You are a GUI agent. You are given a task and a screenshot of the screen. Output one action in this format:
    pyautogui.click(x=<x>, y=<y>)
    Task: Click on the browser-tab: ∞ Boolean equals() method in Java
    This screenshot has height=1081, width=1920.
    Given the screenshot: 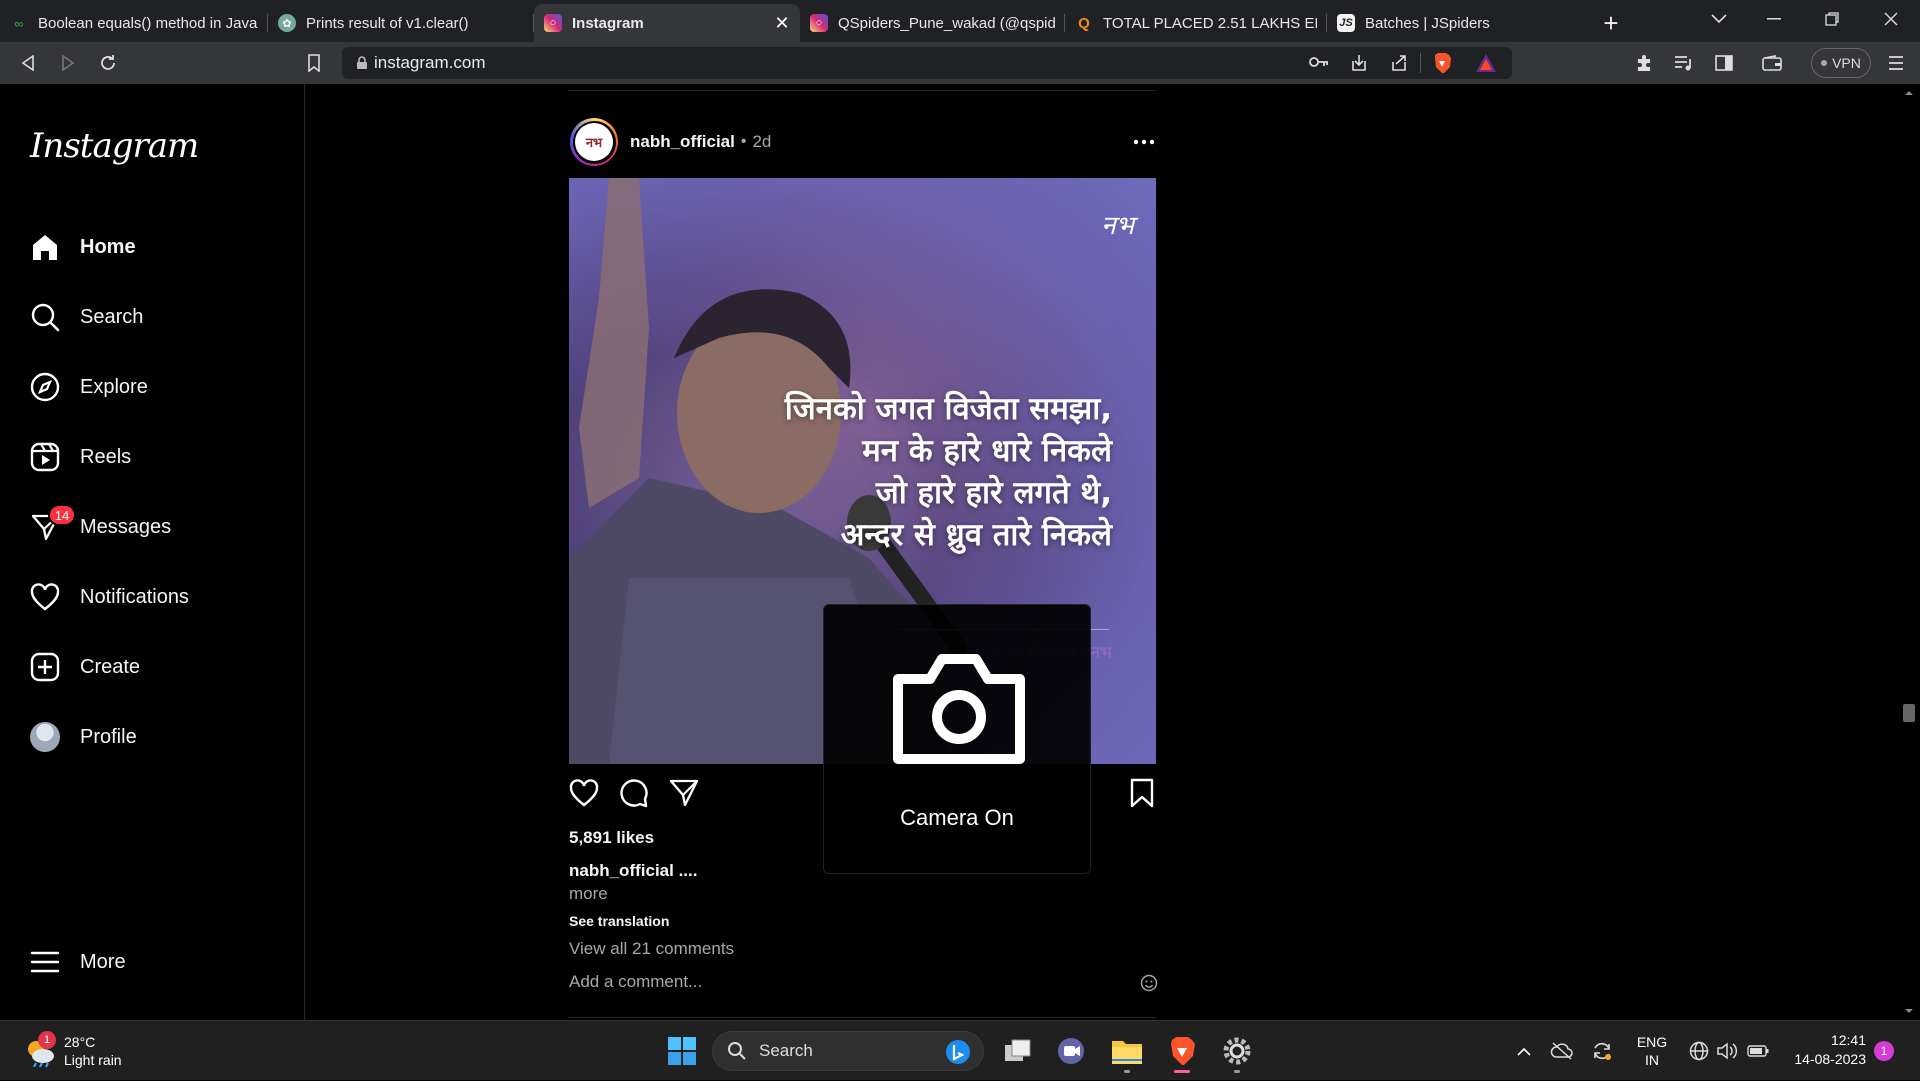 What is the action you would take?
    pyautogui.click(x=134, y=23)
    